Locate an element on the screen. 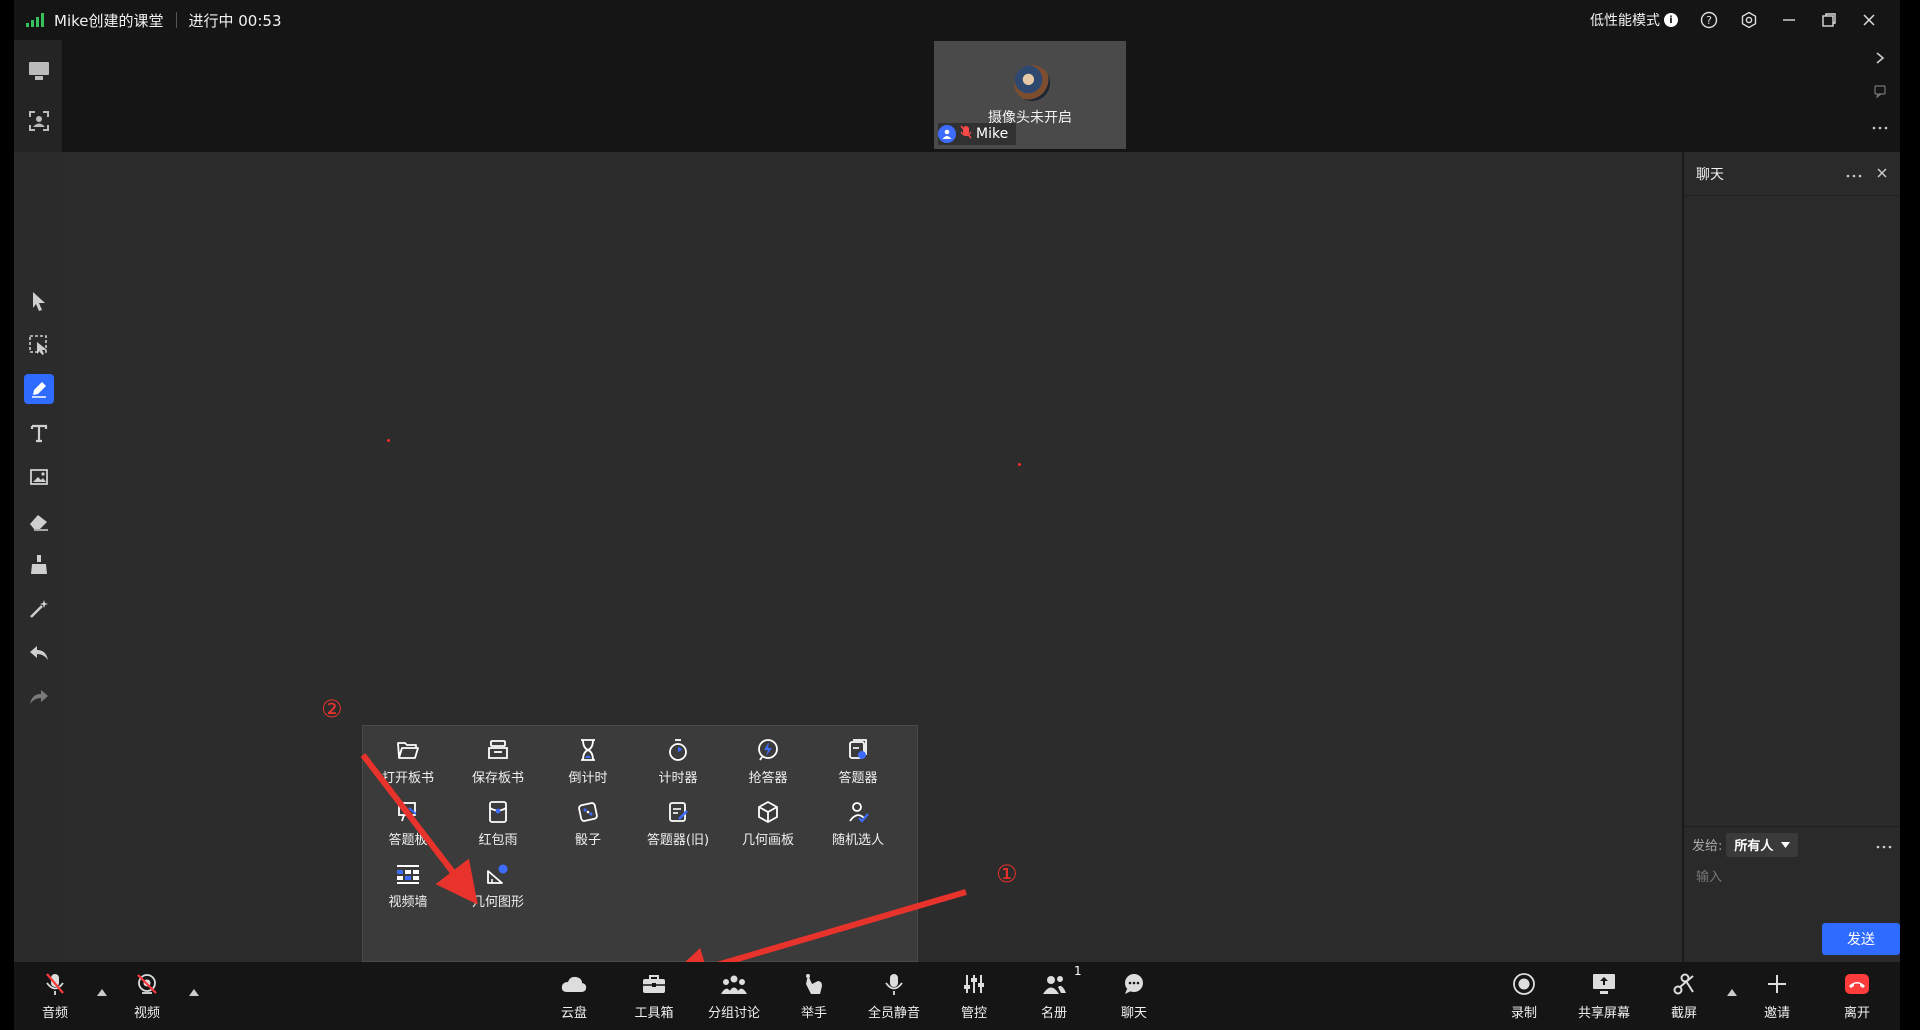 Image resolution: width=1920 pixels, height=1030 pixels. screenshot-label: 截屏 is located at coordinates (1683, 1013).